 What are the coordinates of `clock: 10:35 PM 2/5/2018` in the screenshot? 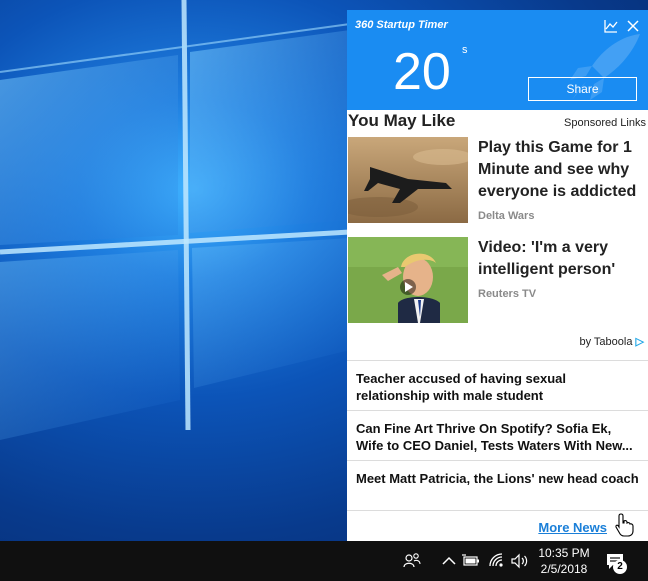 It's located at (564, 561).